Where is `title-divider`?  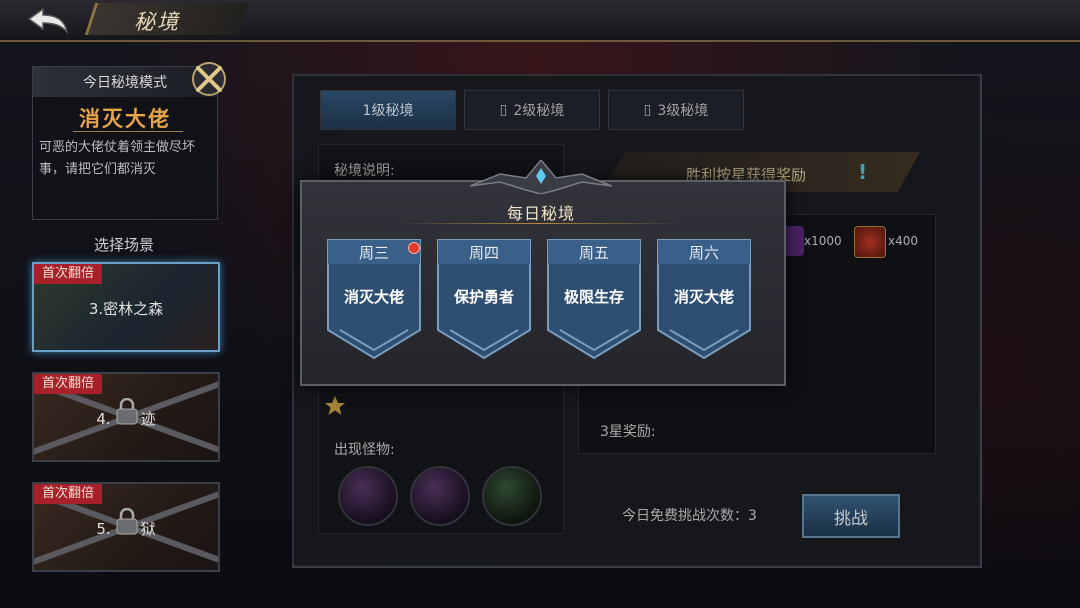 title-divider is located at coordinates (540, 223).